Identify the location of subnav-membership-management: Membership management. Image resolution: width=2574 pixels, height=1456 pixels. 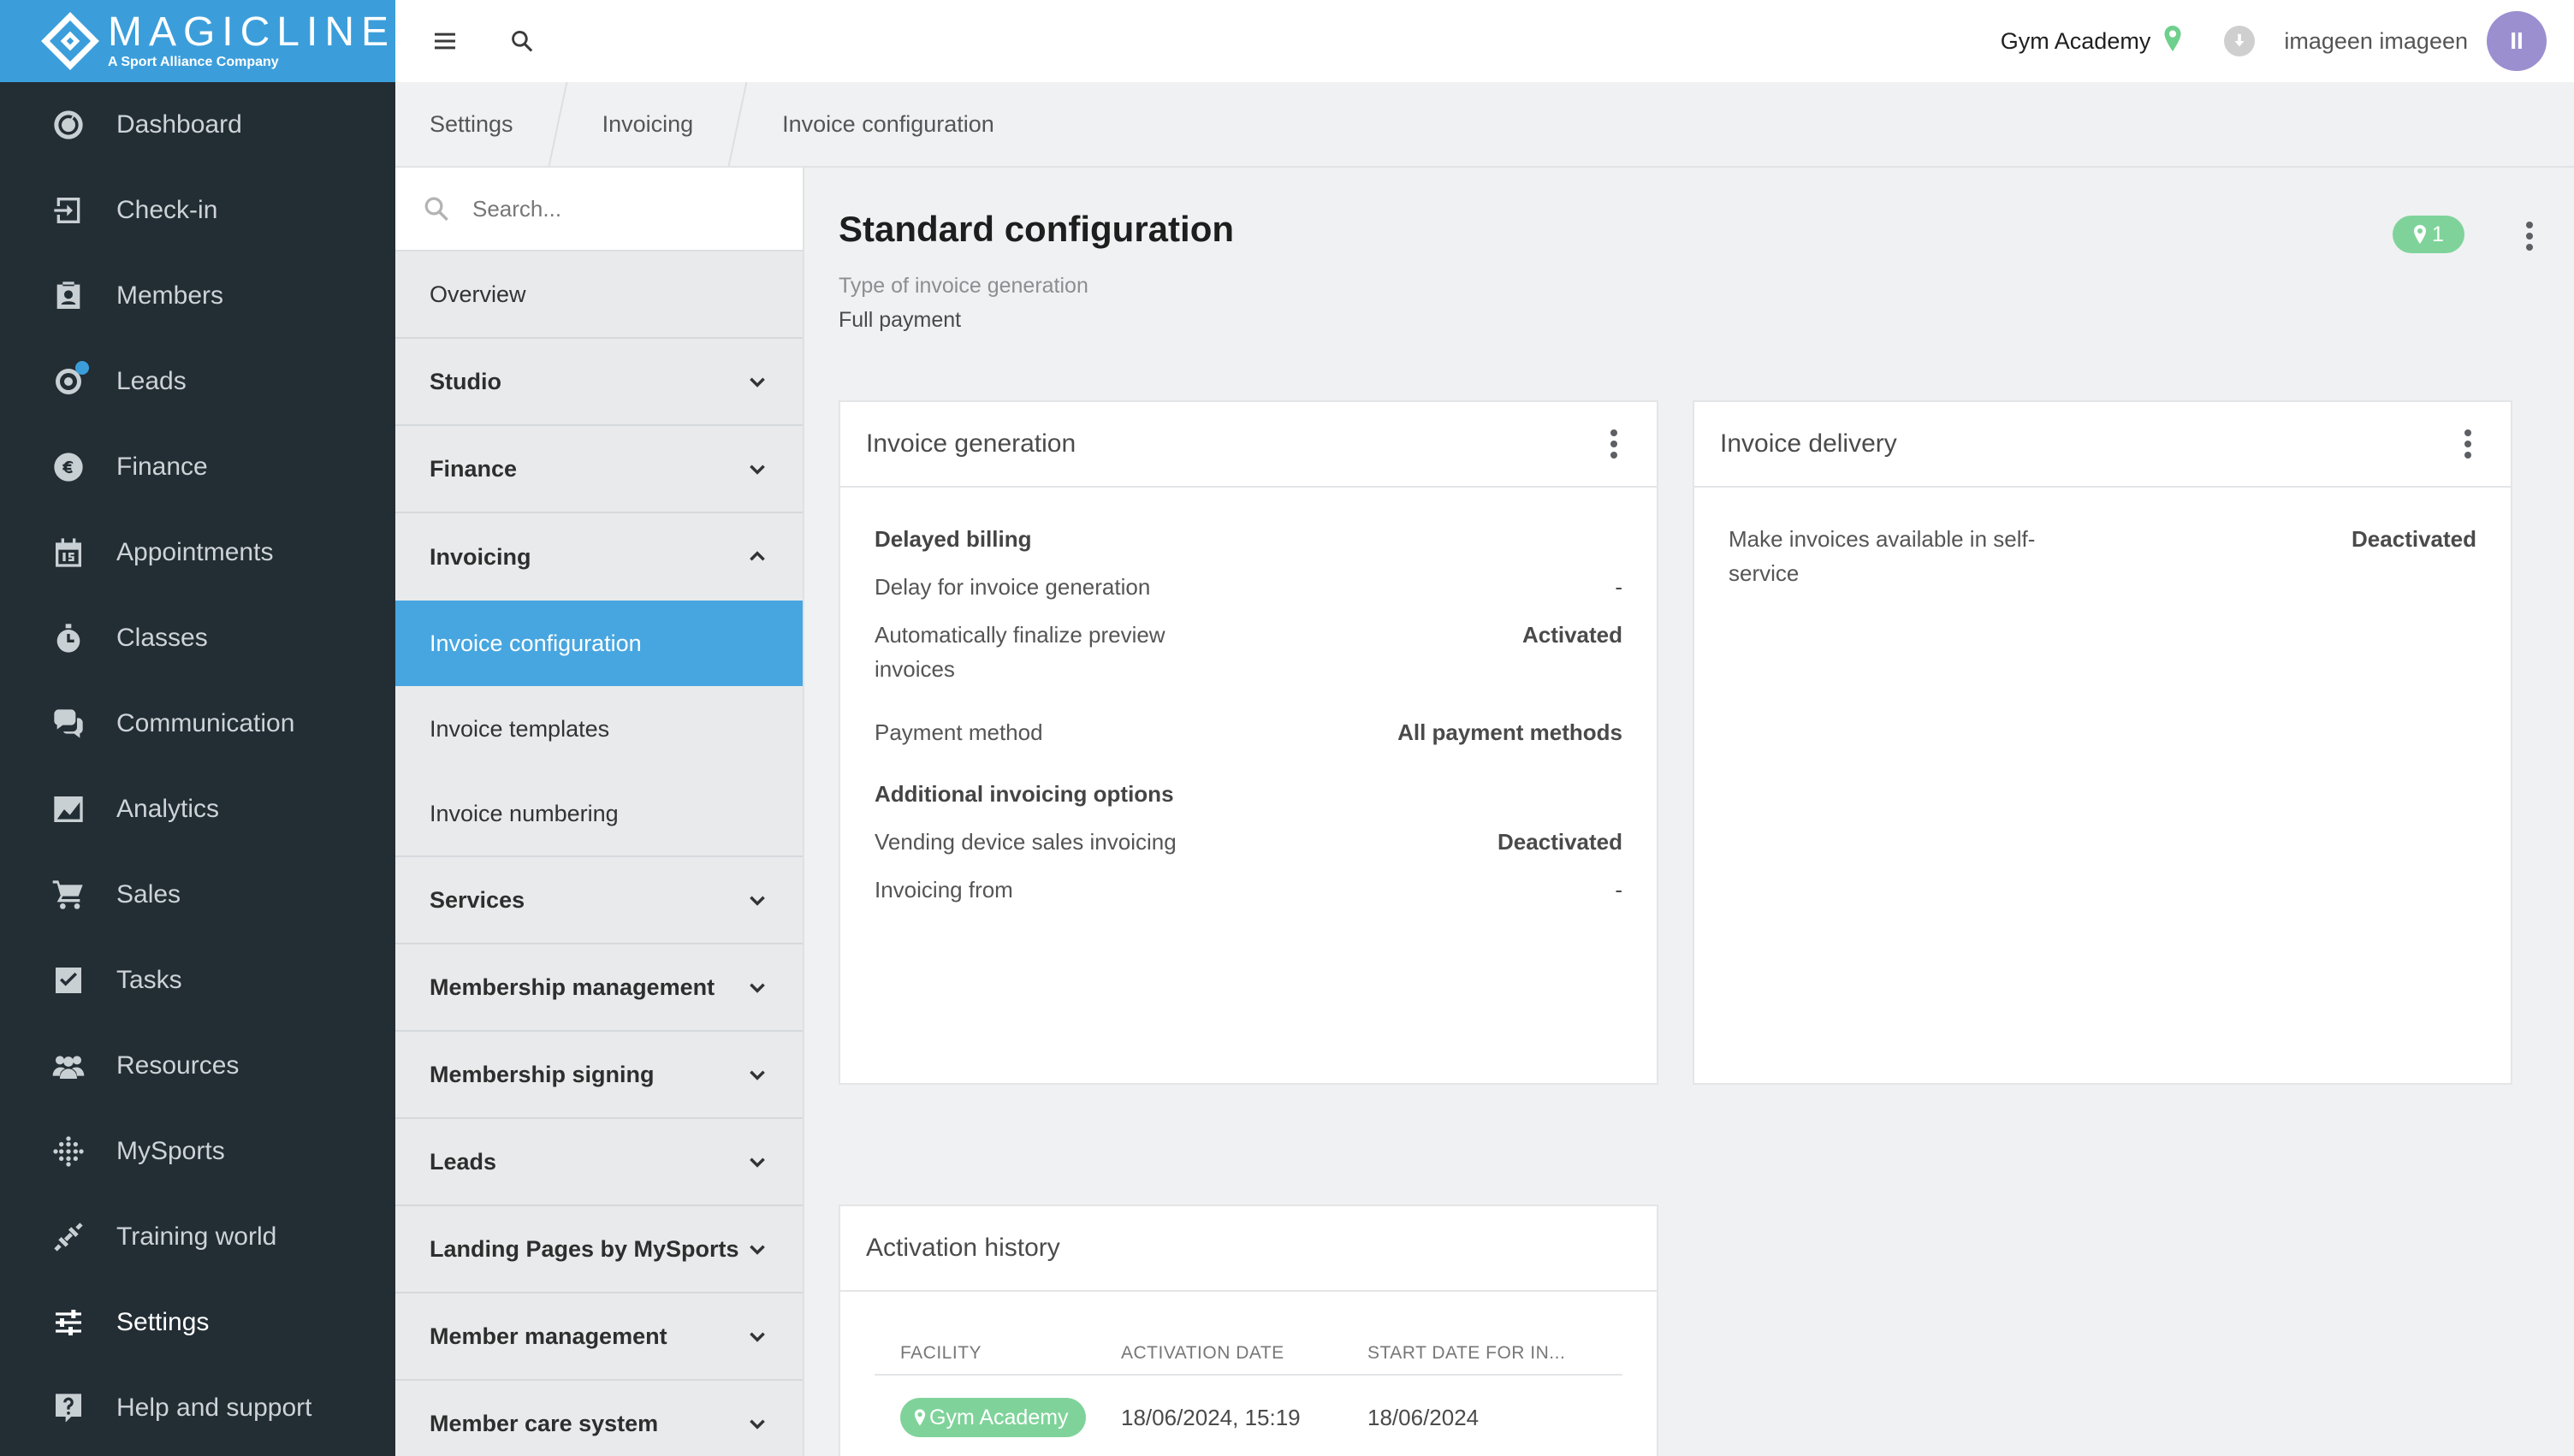
(599, 988).